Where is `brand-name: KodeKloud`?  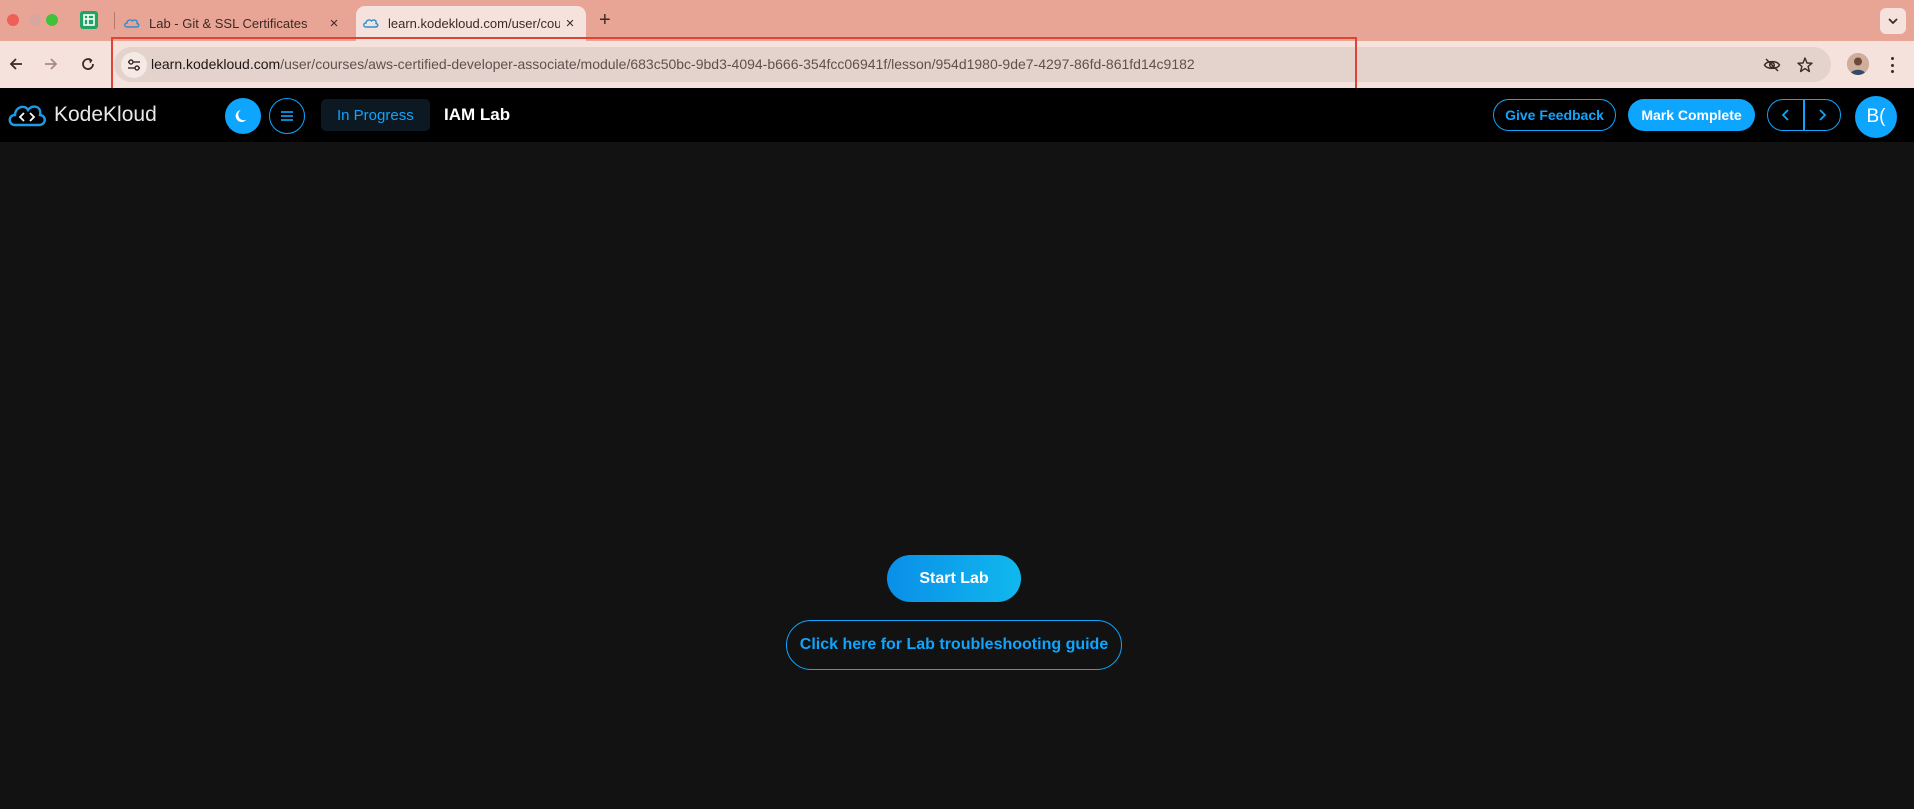 brand-name: KodeKloud is located at coordinates (105, 114).